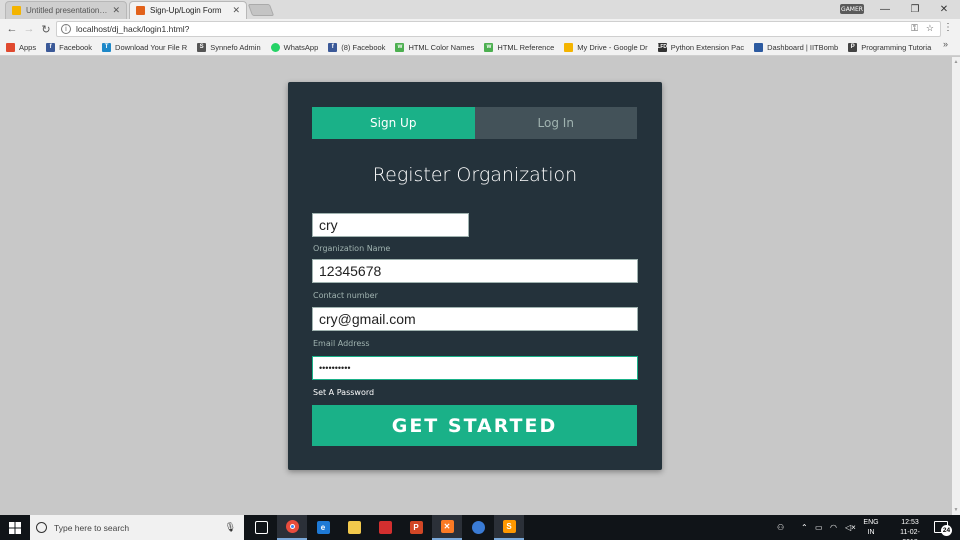 The height and width of the screenshot is (540, 960). I want to click on t-logo-icon: T, so click(107, 47).